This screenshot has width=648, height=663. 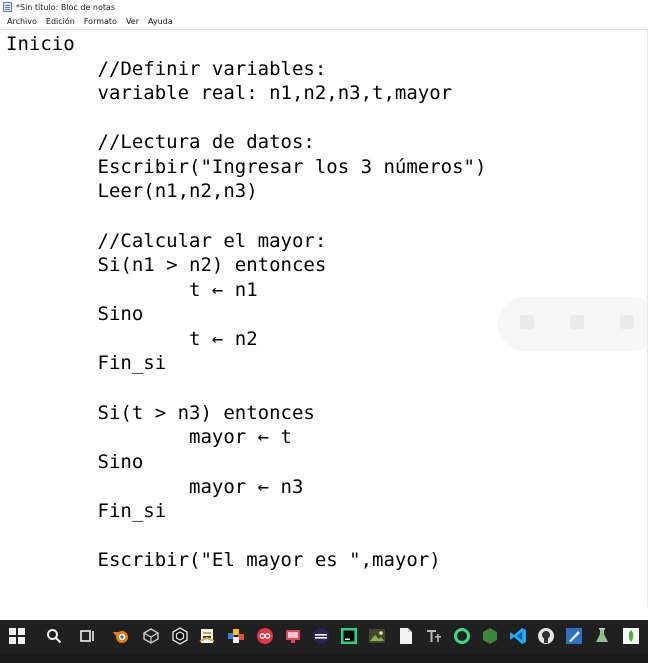 I want to click on code-line: Escribir("El mayor es ",mayor), so click(x=223, y=560).